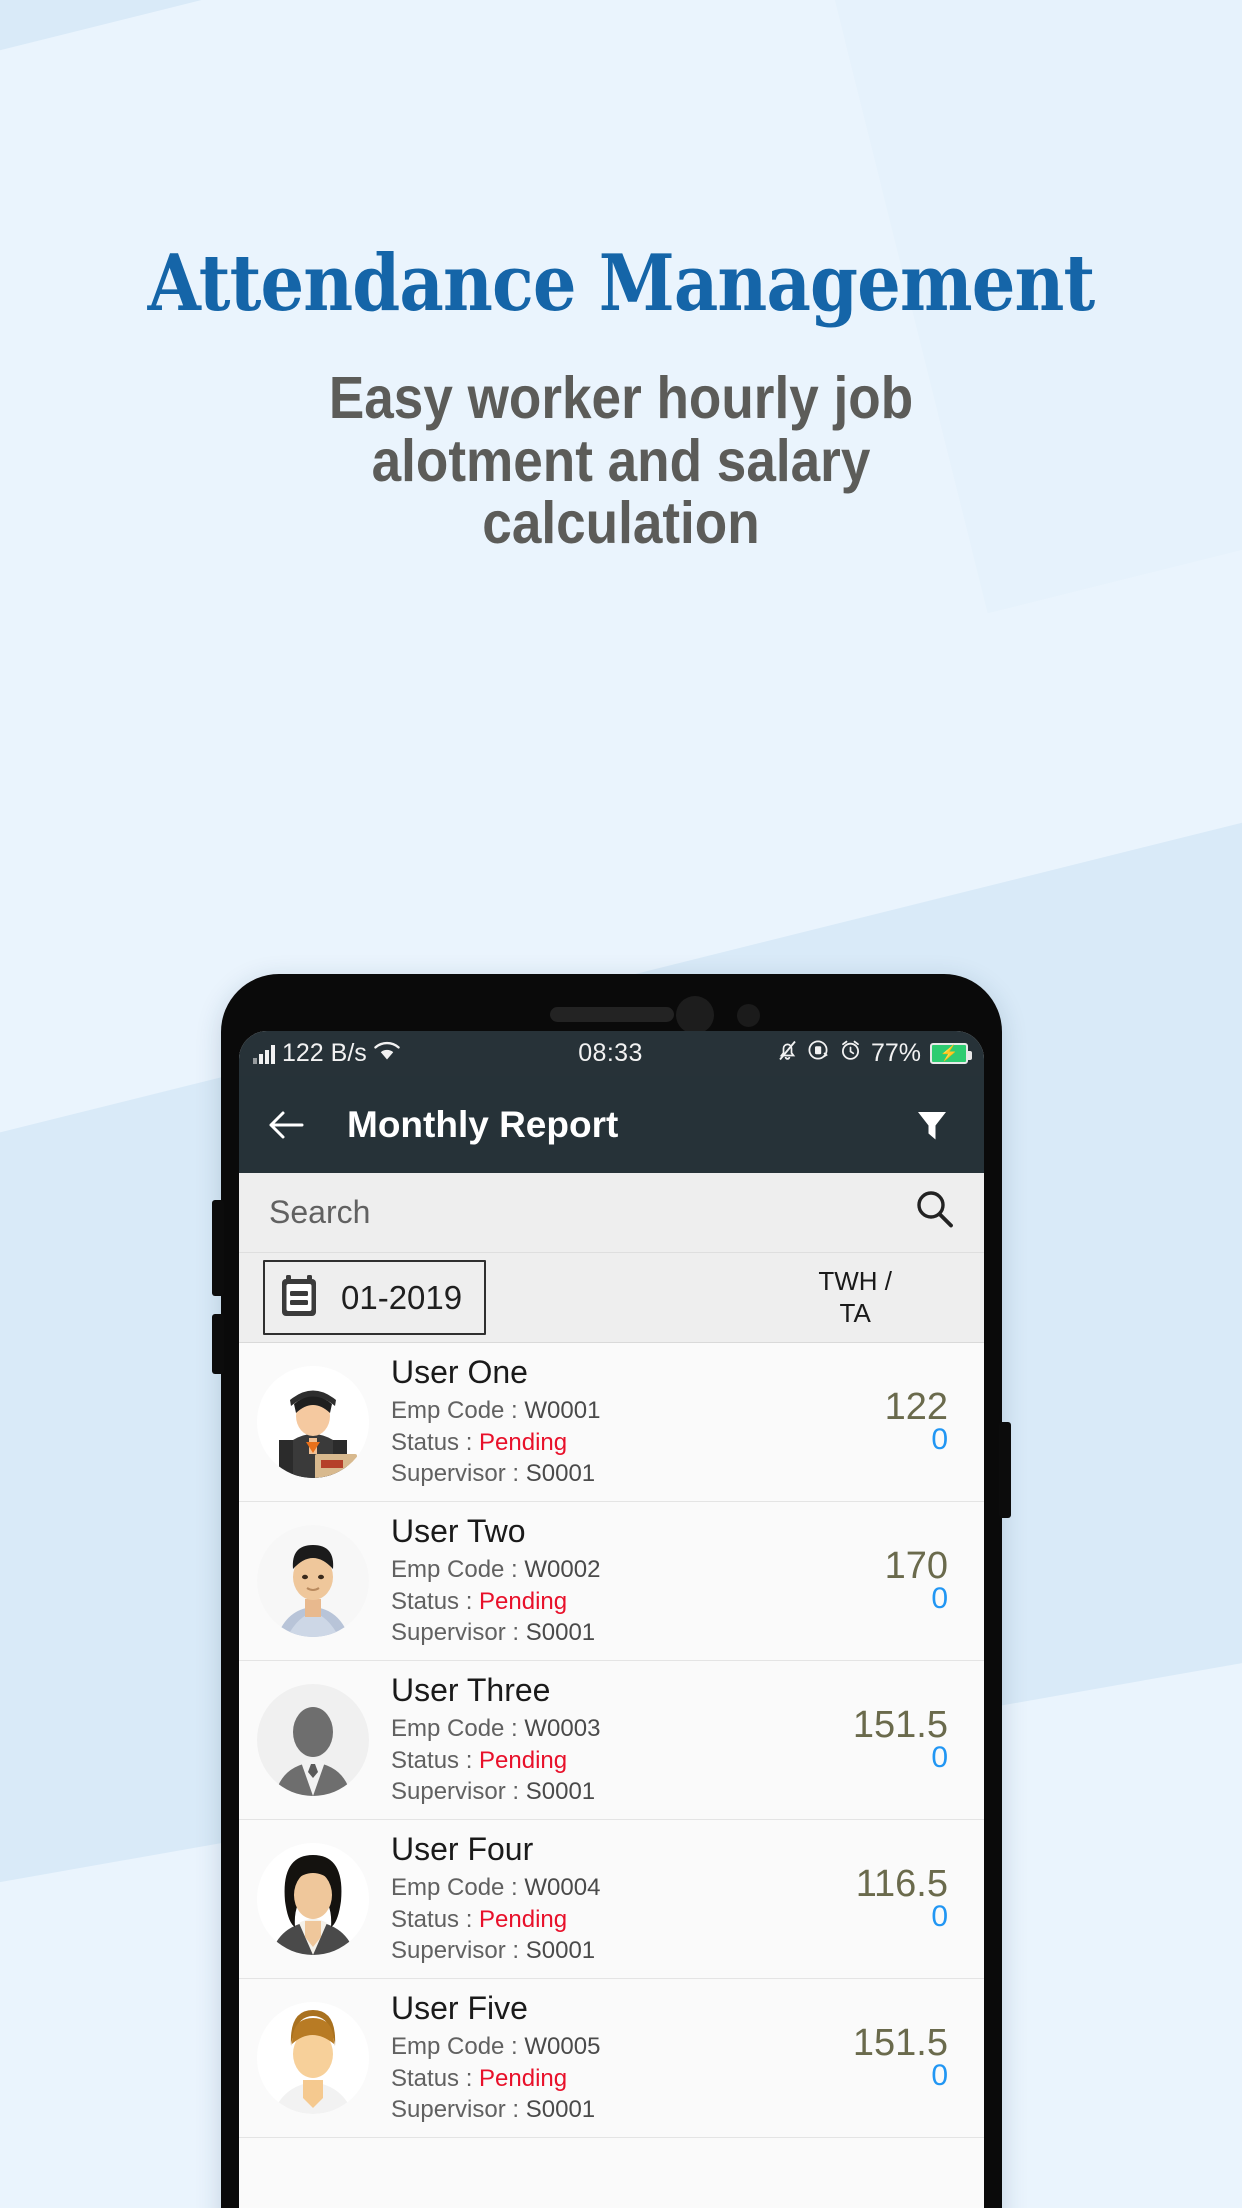 The image size is (1242, 2208). I want to click on emp-code-value: W0003, so click(562, 1728).